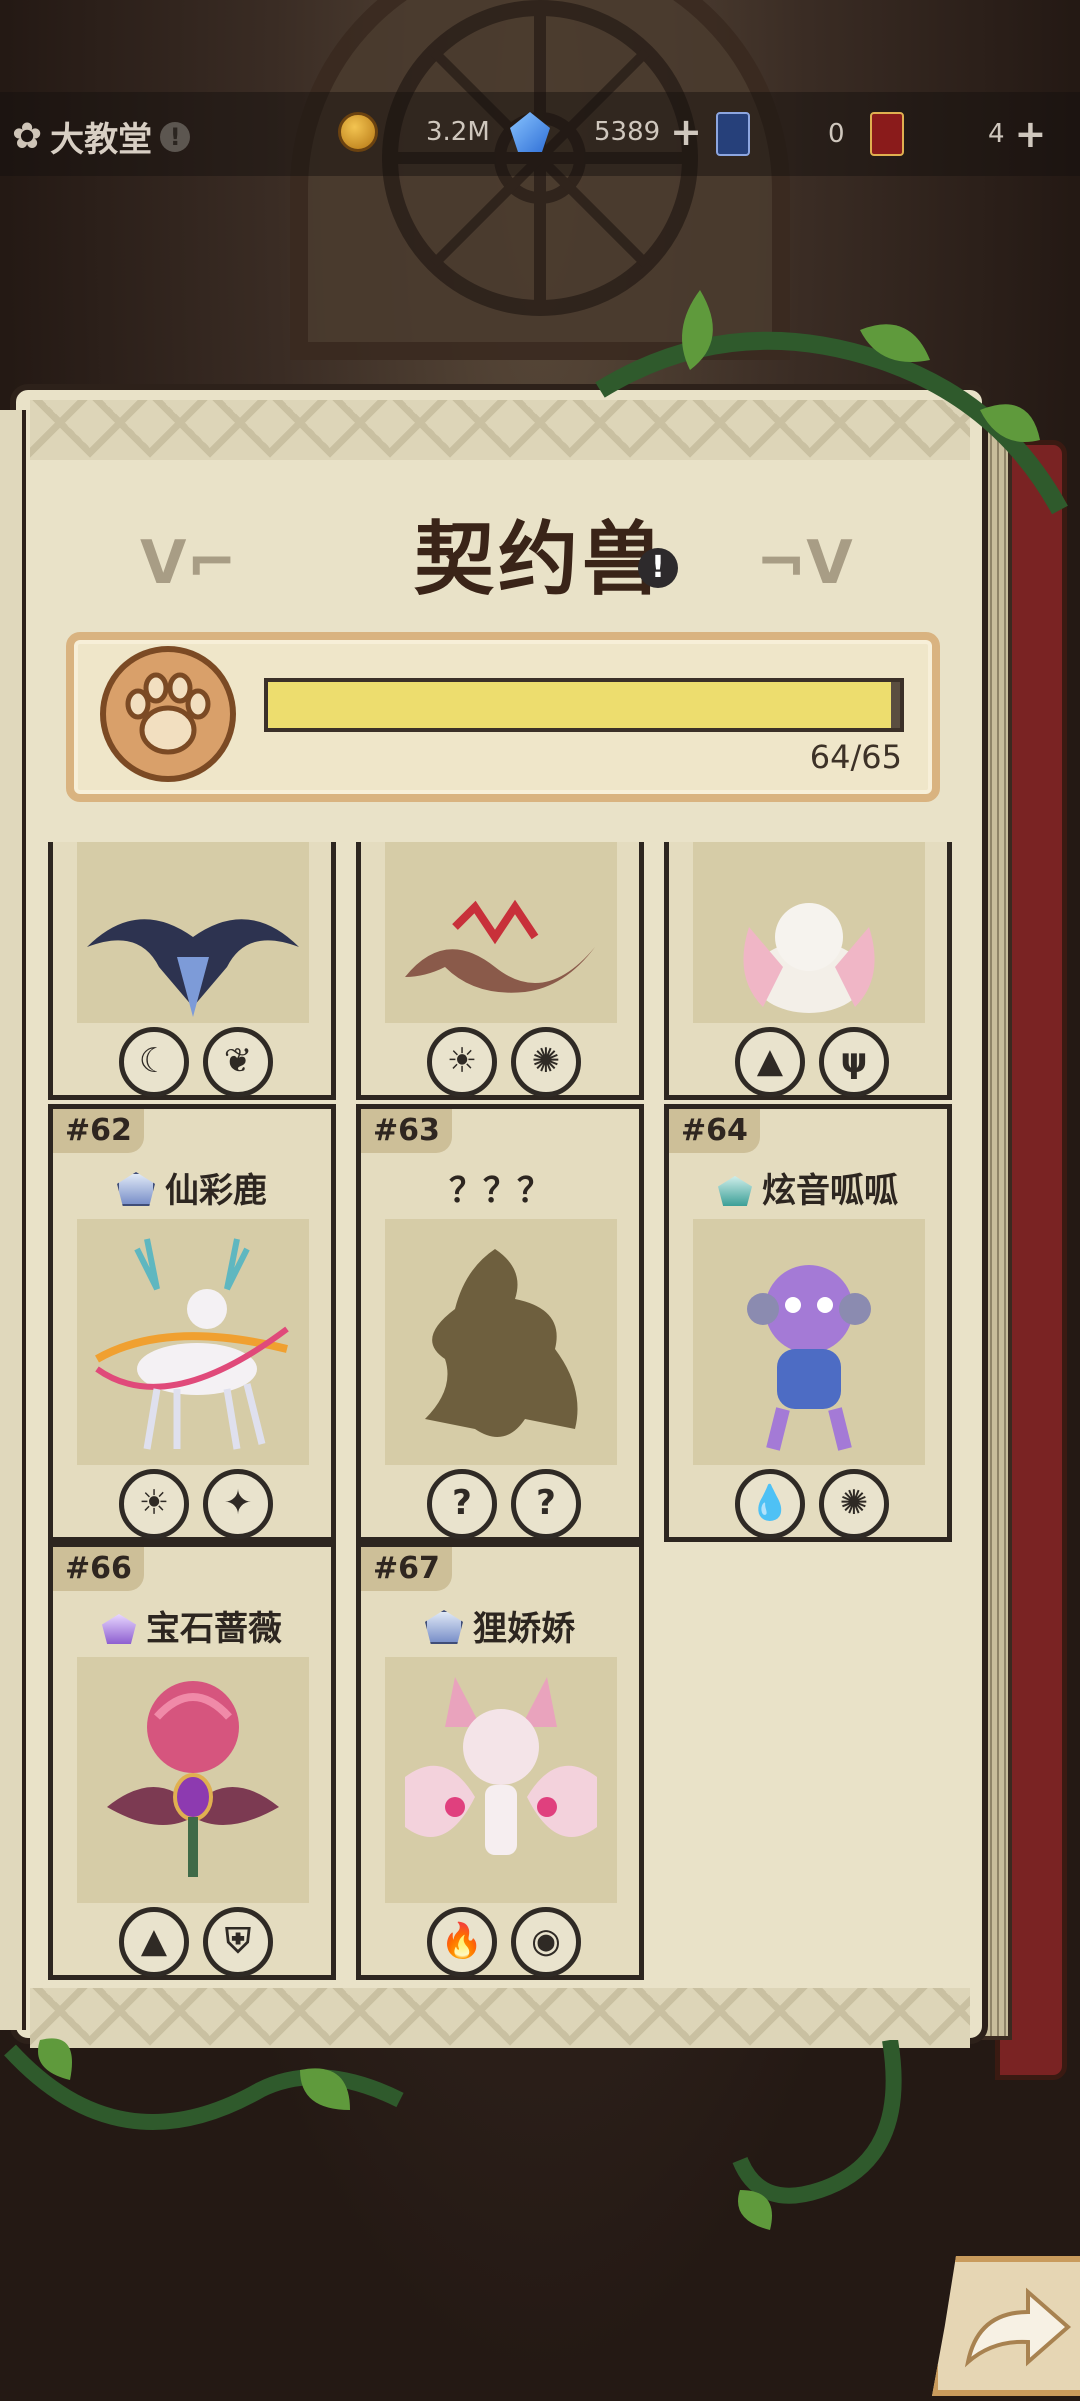 This screenshot has width=1080, height=2401. I want to click on card-name: 狸娇娇, so click(500, 1625).